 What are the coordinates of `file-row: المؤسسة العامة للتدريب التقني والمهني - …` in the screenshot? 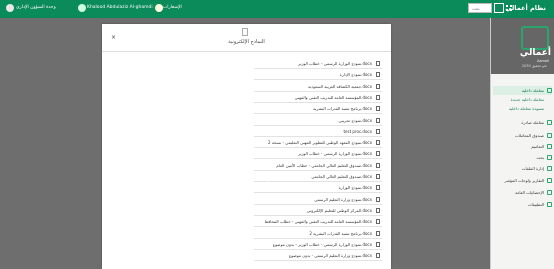 It's located at (318, 222).